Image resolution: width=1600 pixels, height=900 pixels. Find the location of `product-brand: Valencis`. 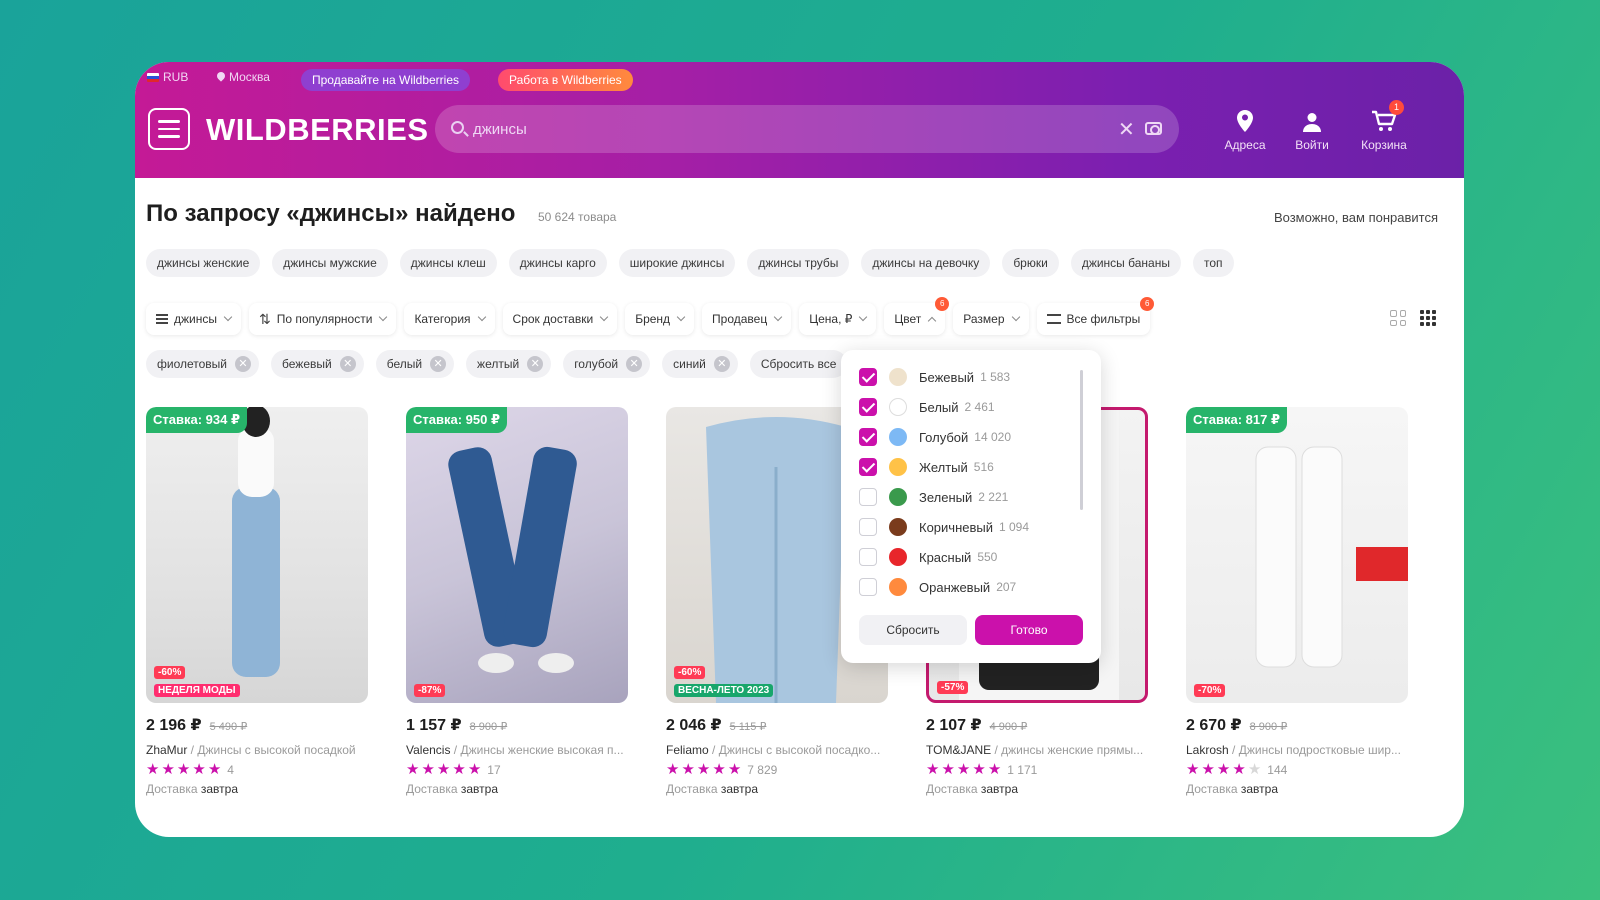

product-brand: Valencis is located at coordinates (428, 750).